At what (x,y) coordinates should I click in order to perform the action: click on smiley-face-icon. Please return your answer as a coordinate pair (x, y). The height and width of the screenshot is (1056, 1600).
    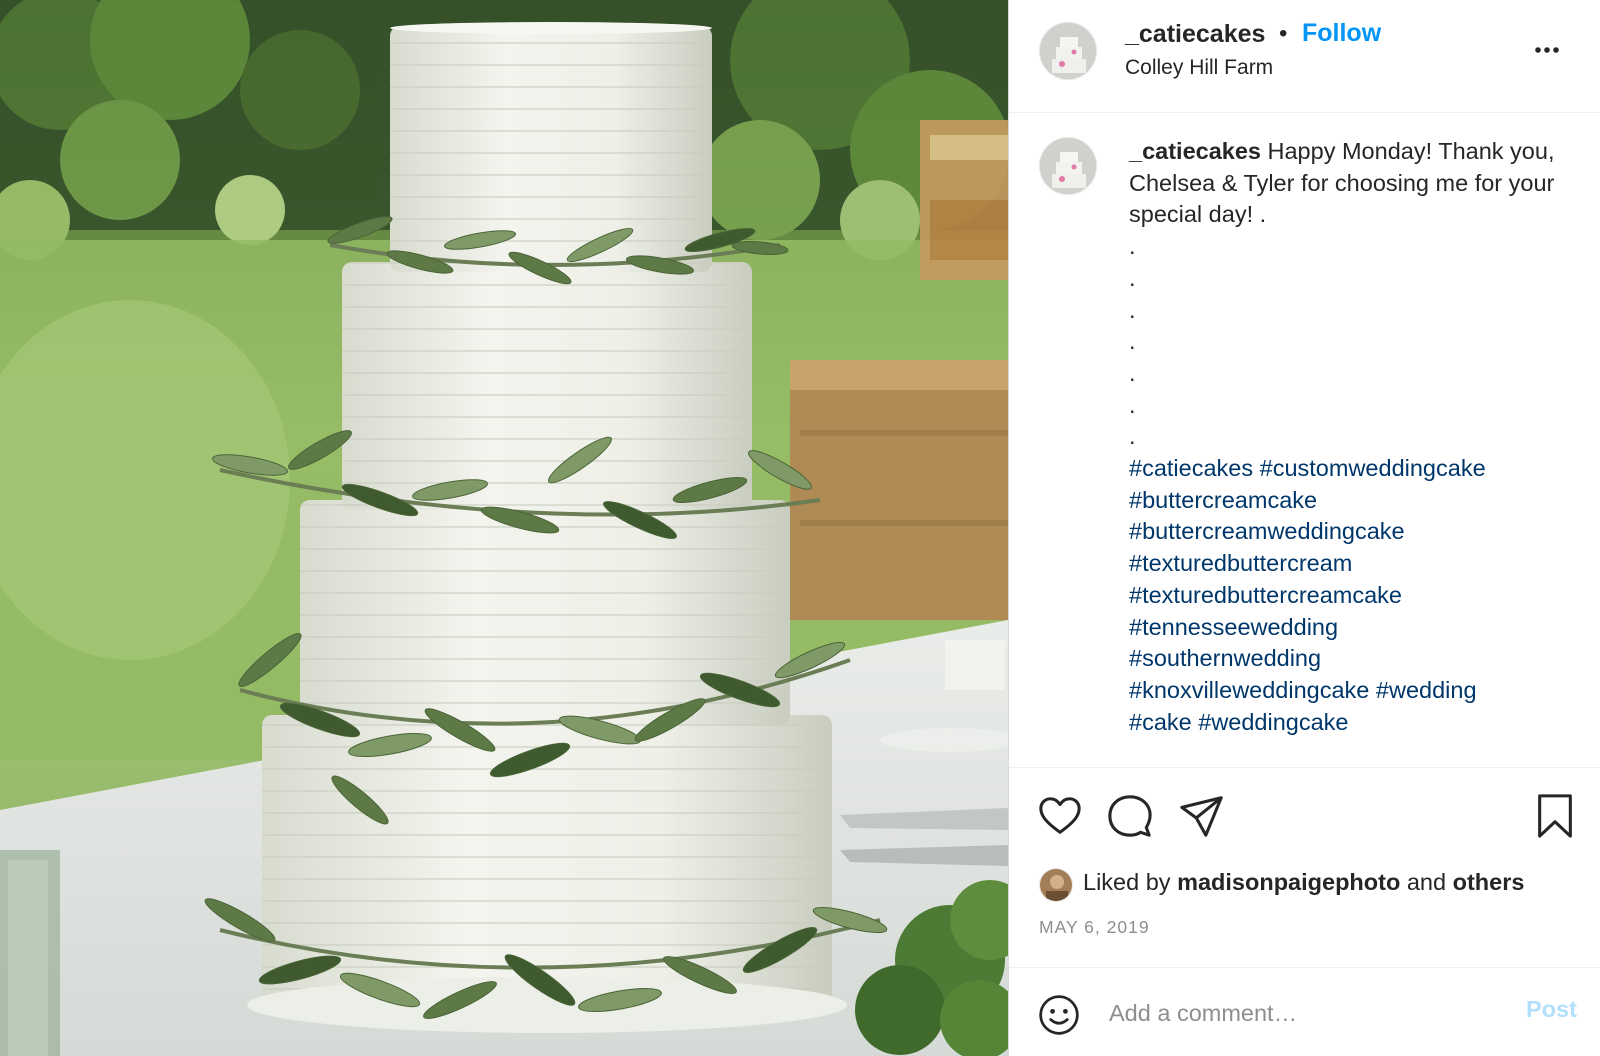
    Looking at the image, I should click on (1059, 1017).